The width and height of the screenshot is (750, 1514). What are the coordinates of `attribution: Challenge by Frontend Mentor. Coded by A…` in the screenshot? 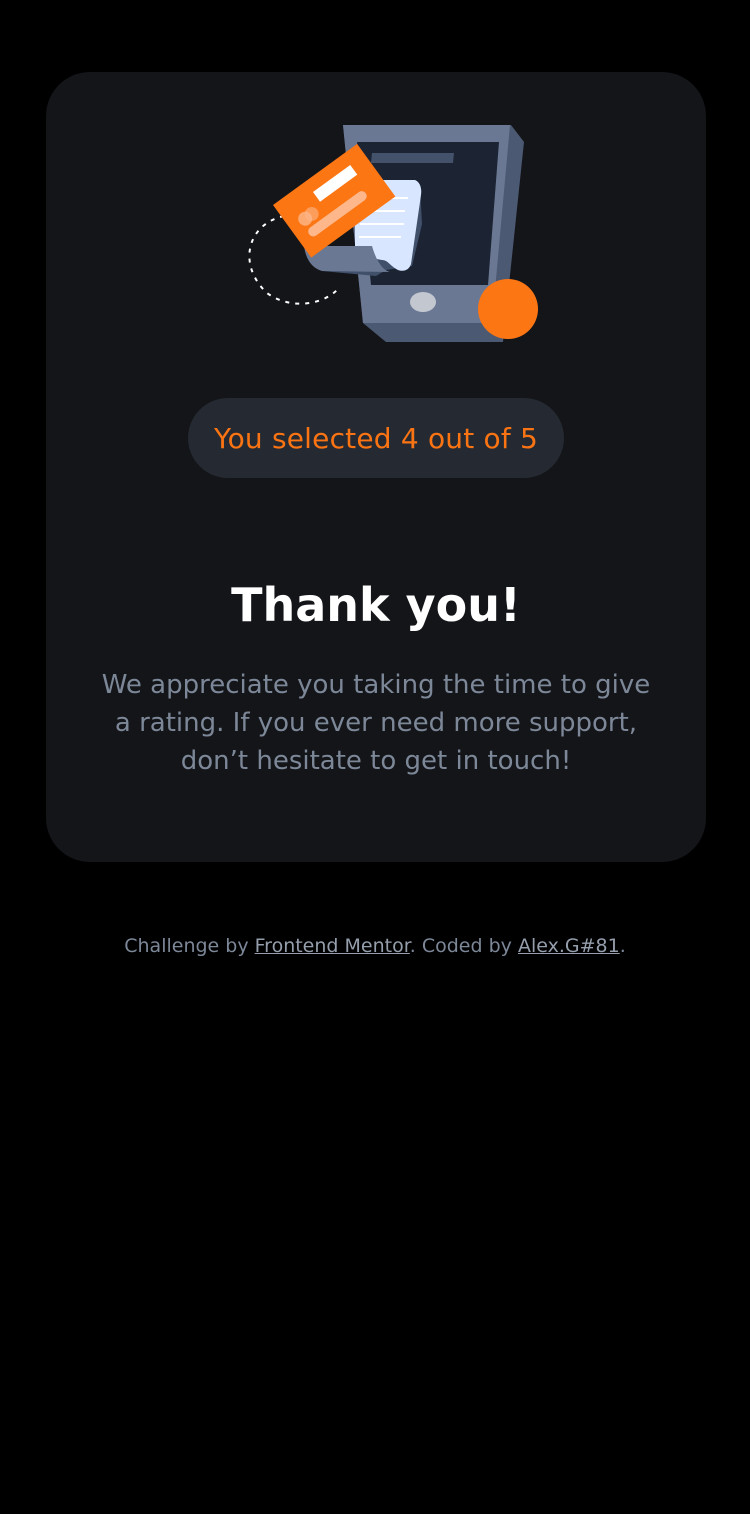 It's located at (375, 946).